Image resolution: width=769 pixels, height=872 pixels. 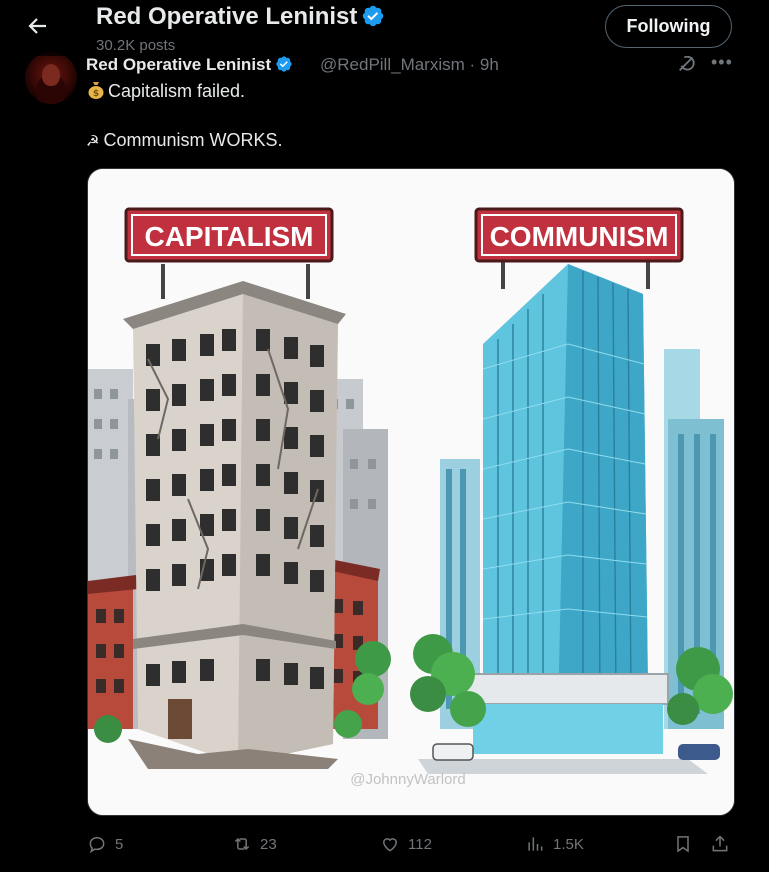 I want to click on posts-count: 30.2K posts, so click(x=136, y=45).